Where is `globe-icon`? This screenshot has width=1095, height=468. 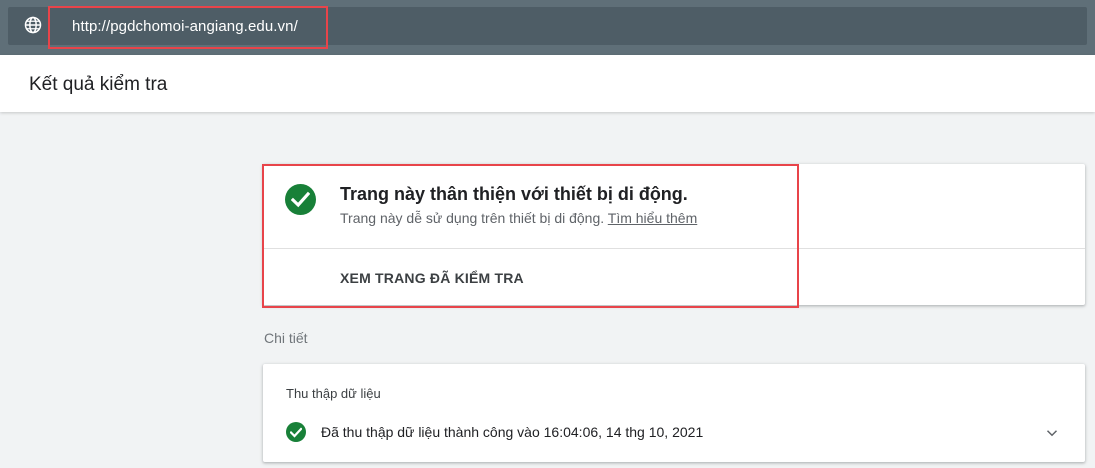
globe-icon is located at coordinates (33, 25).